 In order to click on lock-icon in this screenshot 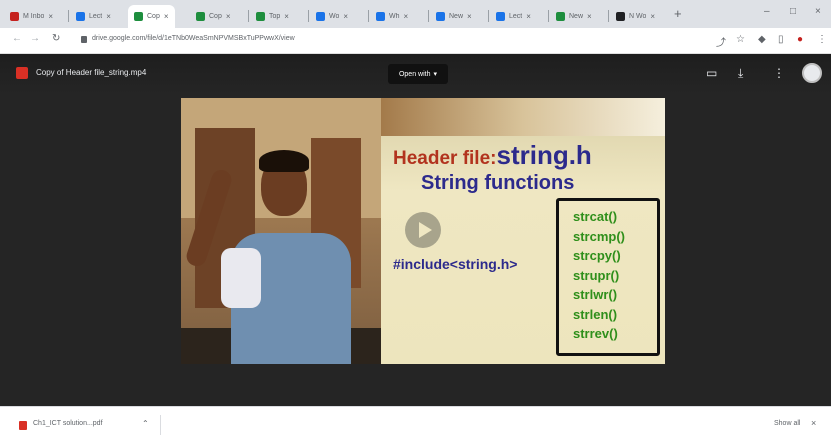, I will do `click(84, 39)`.